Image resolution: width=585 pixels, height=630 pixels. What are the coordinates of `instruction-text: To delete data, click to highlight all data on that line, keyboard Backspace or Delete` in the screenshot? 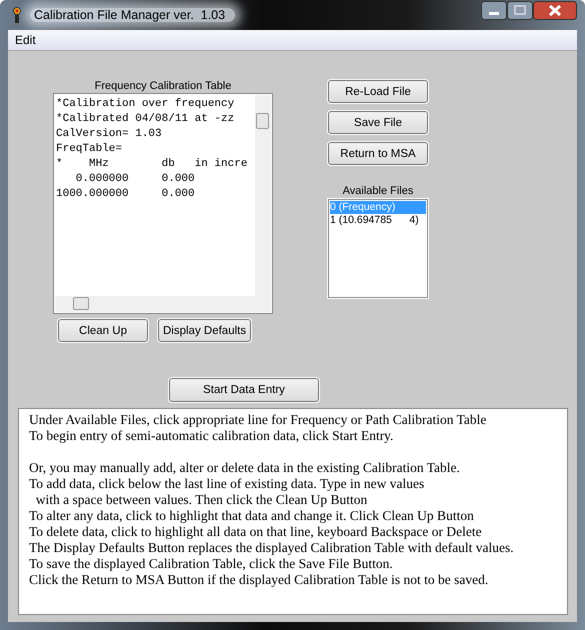 It's located at (256, 532).